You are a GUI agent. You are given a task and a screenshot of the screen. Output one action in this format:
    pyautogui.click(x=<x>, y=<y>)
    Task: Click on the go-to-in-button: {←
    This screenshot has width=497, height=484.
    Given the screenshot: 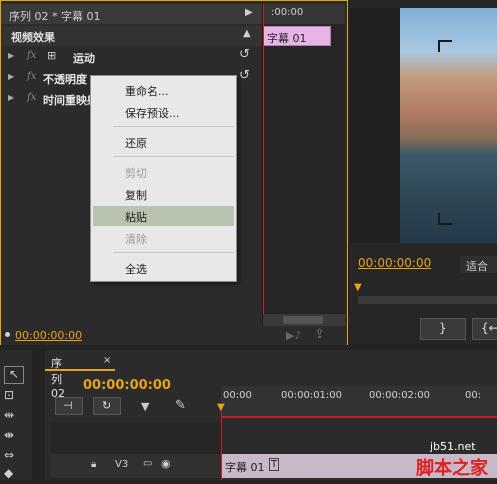 What is the action you would take?
    pyautogui.click(x=484, y=329)
    